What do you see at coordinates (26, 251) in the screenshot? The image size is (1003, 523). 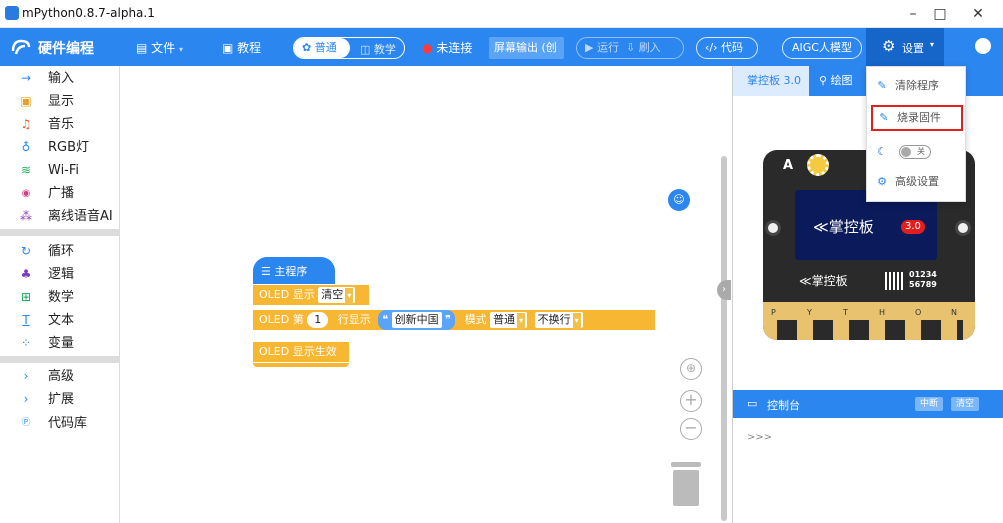 I see `loop-icon: ↻` at bounding box center [26, 251].